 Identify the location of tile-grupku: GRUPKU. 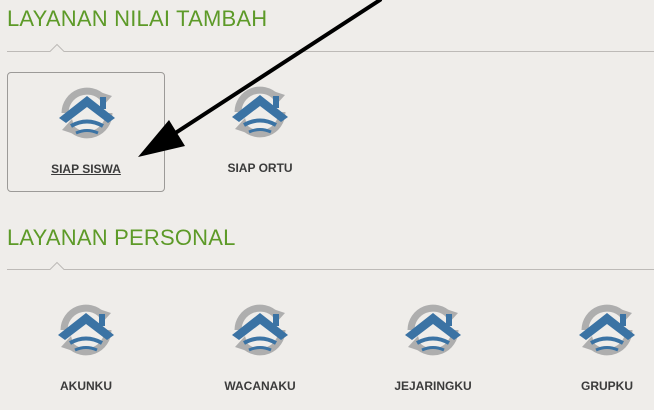
(591, 350).